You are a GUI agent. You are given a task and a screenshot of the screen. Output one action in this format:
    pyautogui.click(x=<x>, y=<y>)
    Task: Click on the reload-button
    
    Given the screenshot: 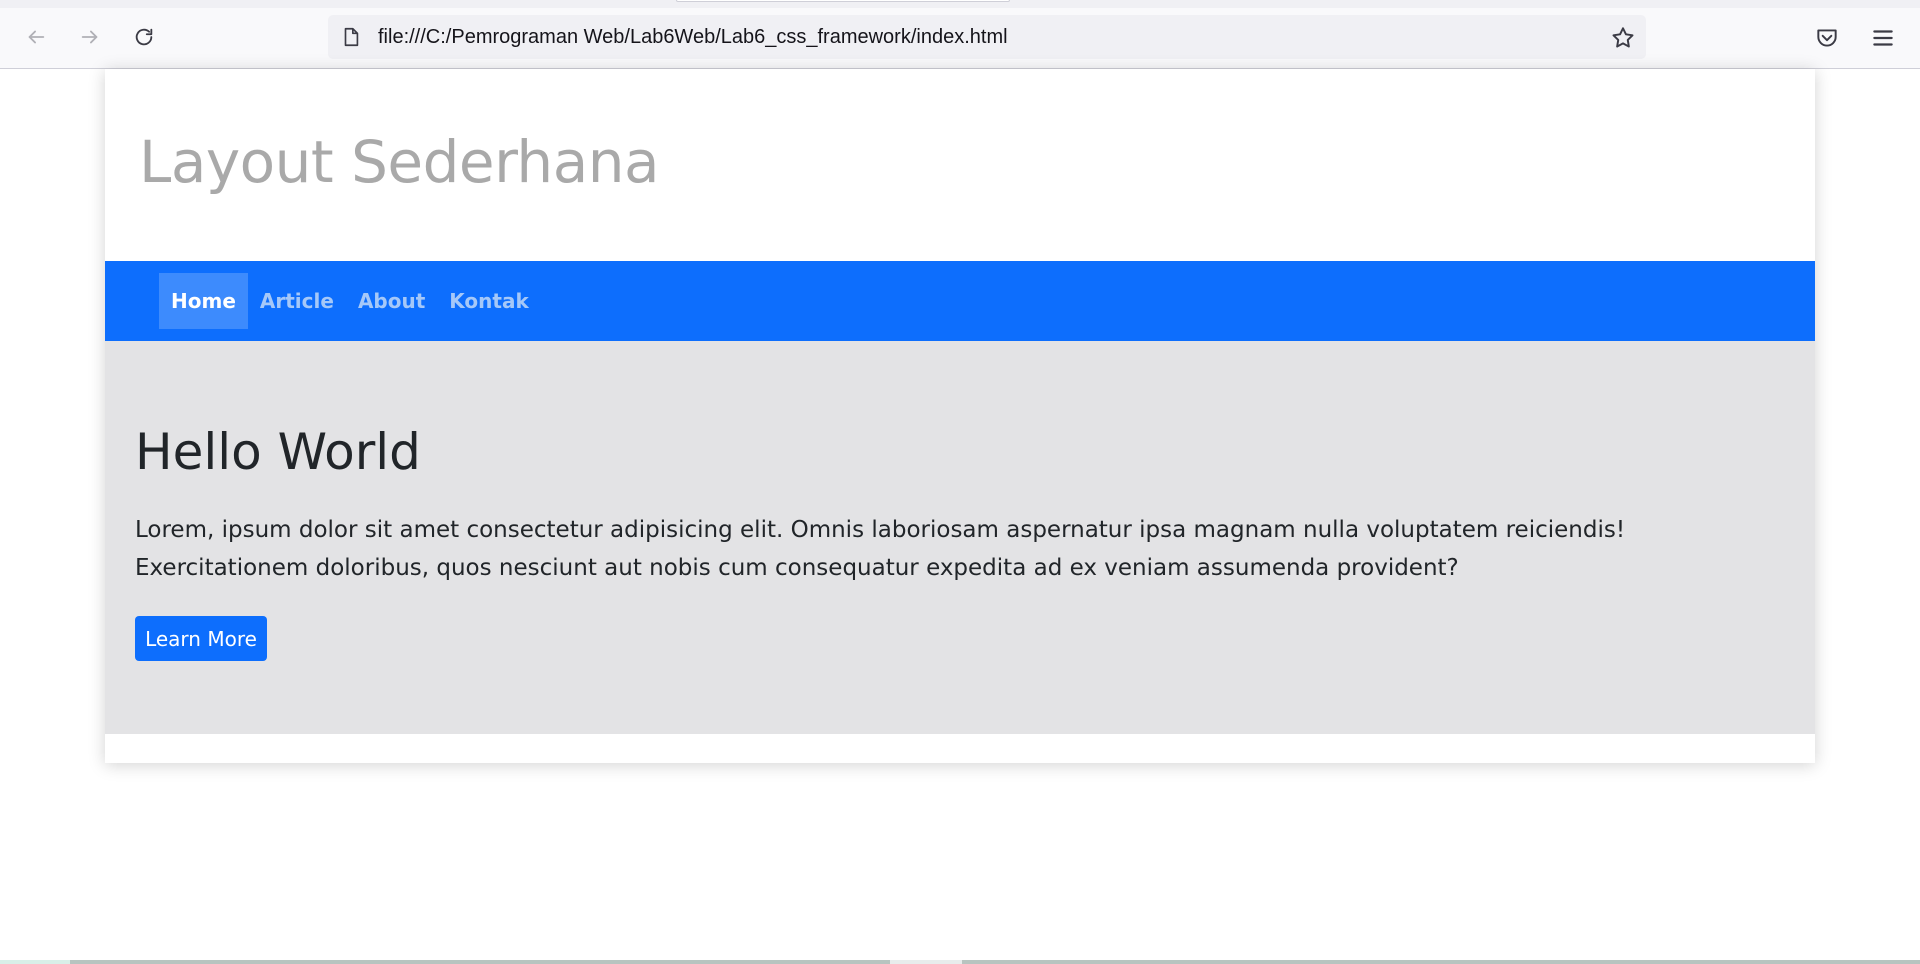 What is the action you would take?
    pyautogui.click(x=144, y=37)
    